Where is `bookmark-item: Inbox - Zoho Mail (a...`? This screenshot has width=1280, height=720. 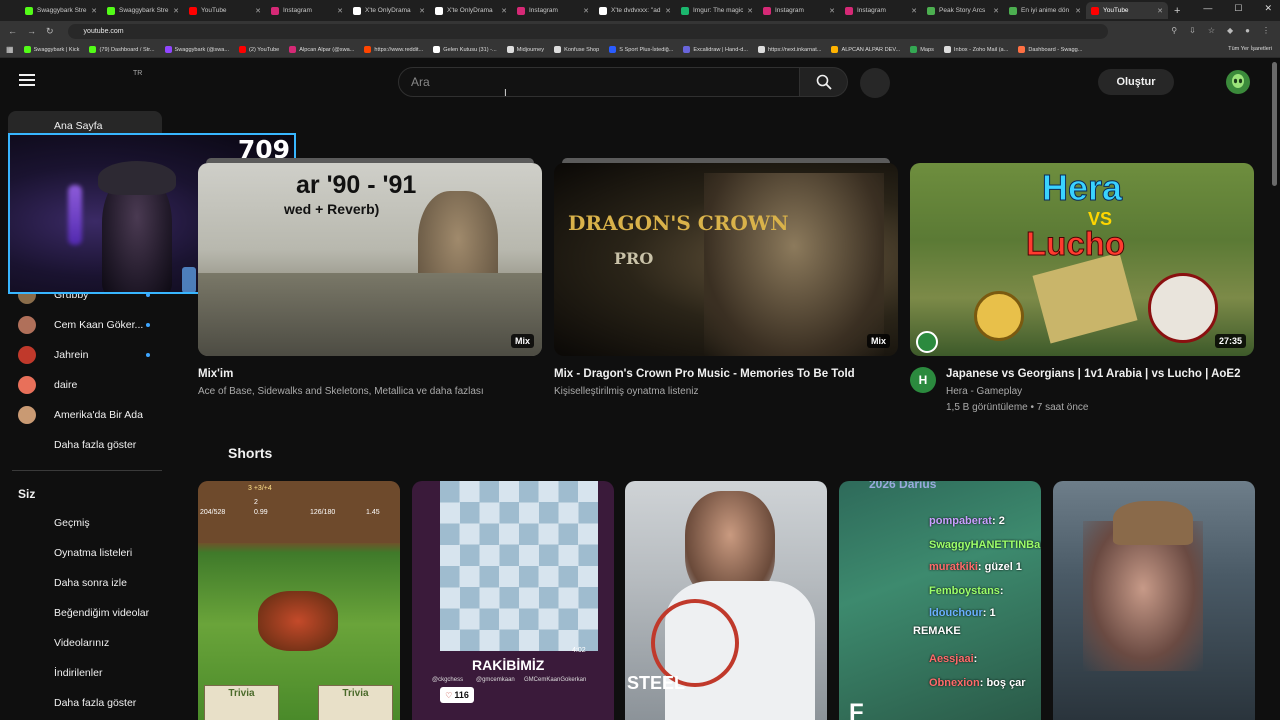
bookmark-item: Inbox - Zoho Mail (a... is located at coordinates (975, 49).